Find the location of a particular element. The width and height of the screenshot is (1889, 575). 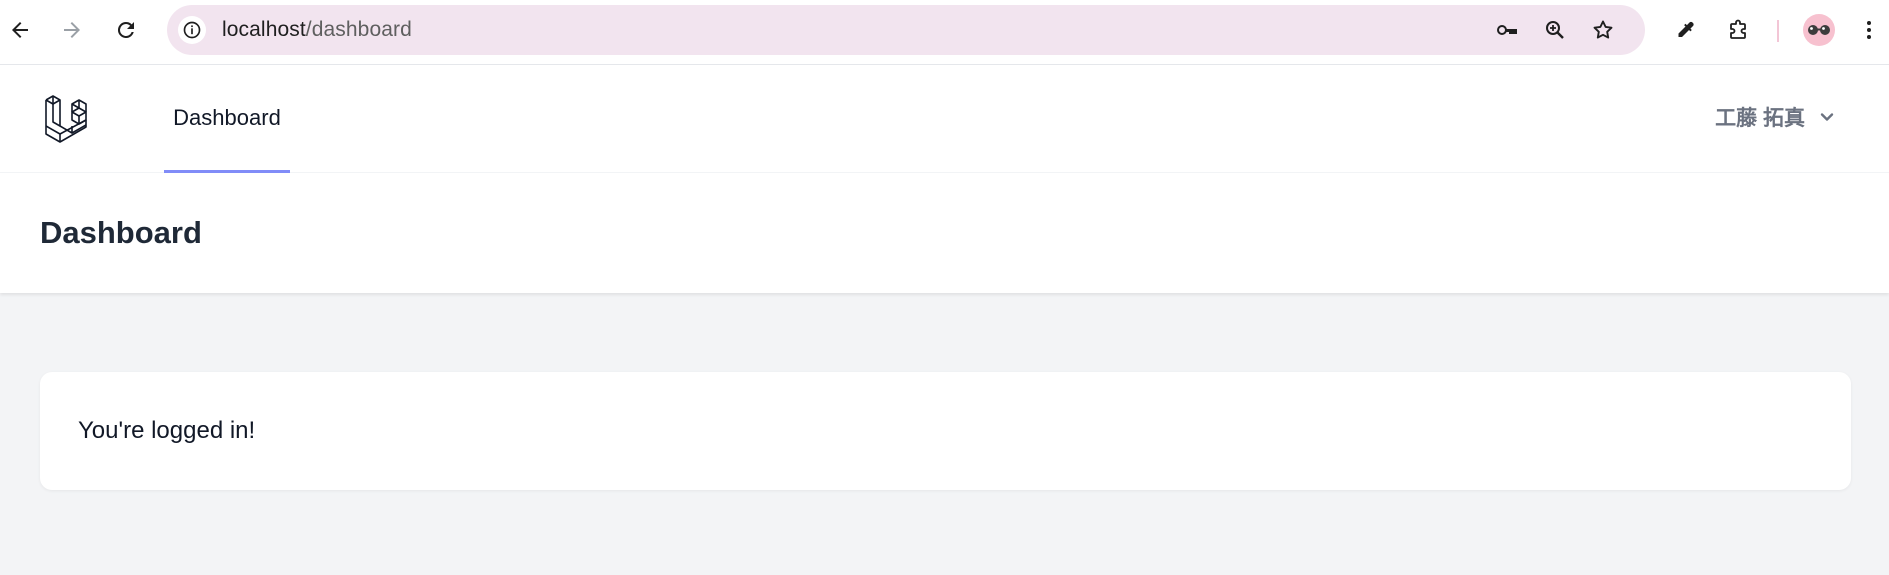

url-host: localhost is located at coordinates (264, 29).